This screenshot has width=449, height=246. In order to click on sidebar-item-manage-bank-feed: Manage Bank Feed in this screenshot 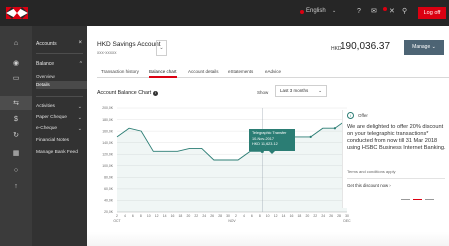, I will do `click(57, 152)`.